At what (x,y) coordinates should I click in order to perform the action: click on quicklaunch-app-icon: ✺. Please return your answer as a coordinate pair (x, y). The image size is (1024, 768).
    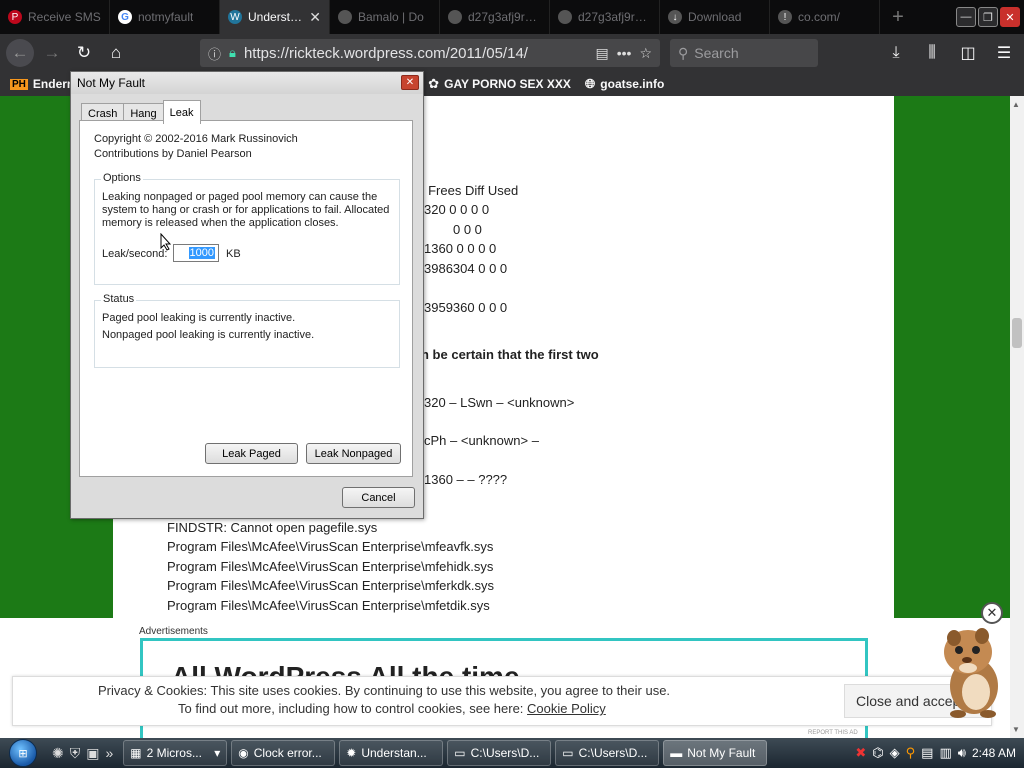
    Looking at the image, I should click on (58, 753).